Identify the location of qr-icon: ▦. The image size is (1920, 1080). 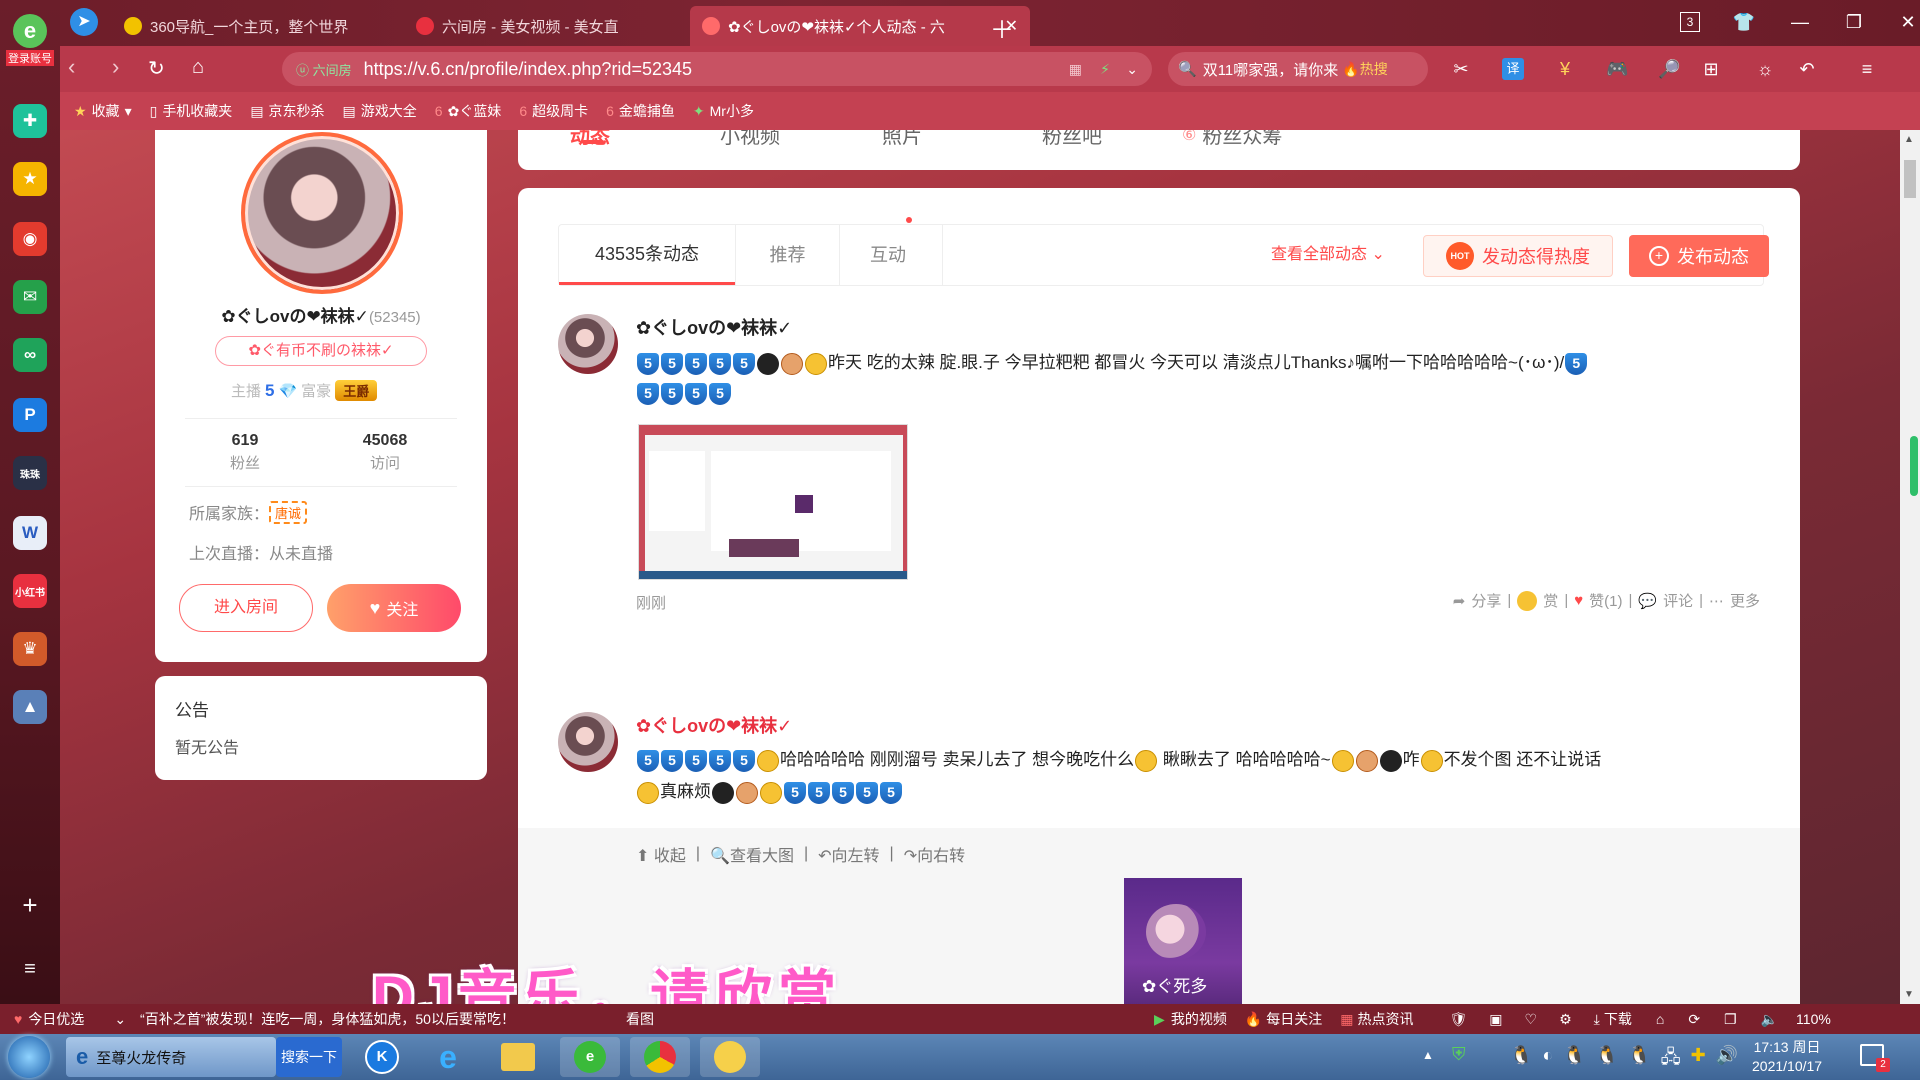
(1075, 69).